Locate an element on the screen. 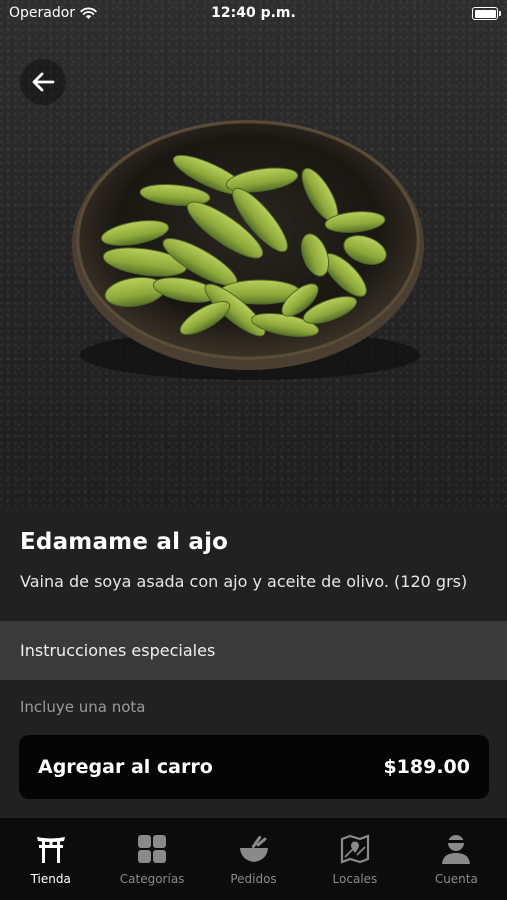 This screenshot has width=507, height=900. map-icon is located at coordinates (355, 849).